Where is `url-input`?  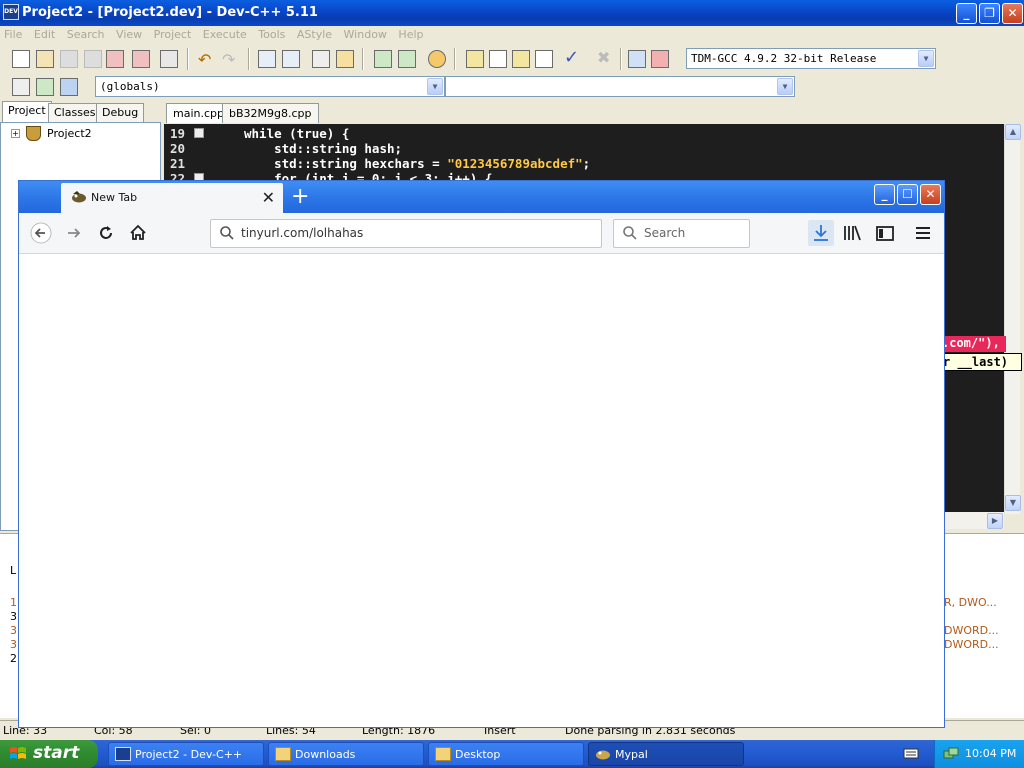
url-input is located at coordinates (416, 233).